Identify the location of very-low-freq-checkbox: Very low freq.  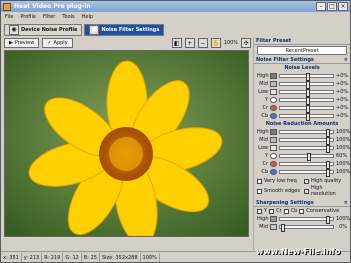
(278, 181).